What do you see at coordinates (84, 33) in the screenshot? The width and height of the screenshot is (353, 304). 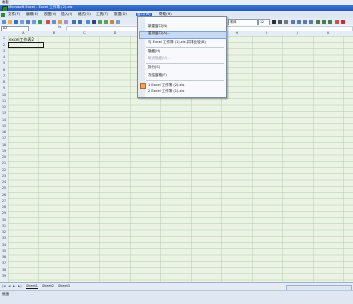 I see `column-header: C` at bounding box center [84, 33].